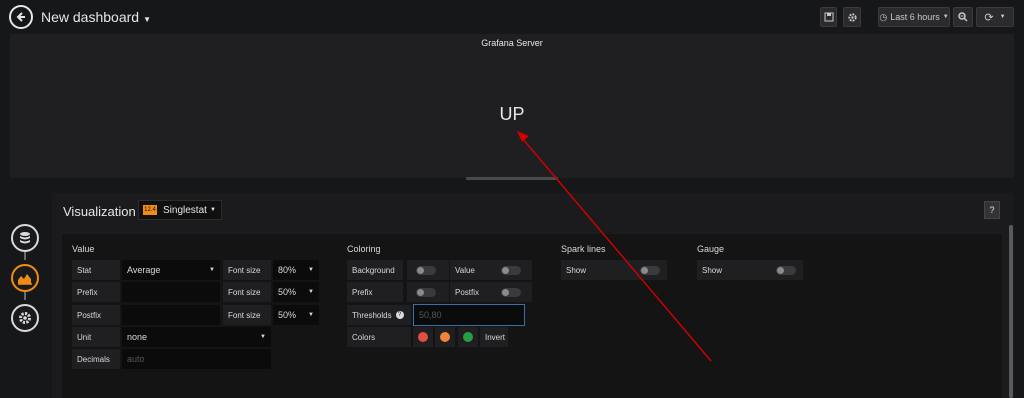 This screenshot has width=1024, height=398. Describe the element at coordinates (364, 249) in the screenshot. I see `coloring-section-heading: Coloring` at that location.